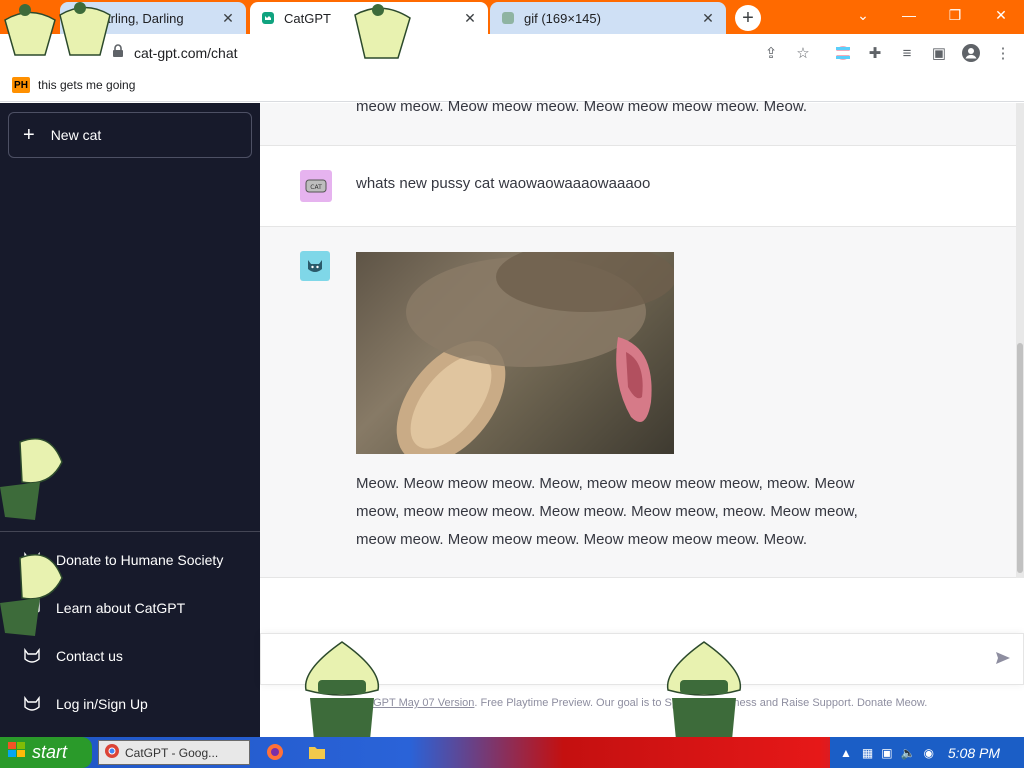  Describe the element at coordinates (803, 53) in the screenshot. I see `bookmark-star-icon: ☆` at that location.